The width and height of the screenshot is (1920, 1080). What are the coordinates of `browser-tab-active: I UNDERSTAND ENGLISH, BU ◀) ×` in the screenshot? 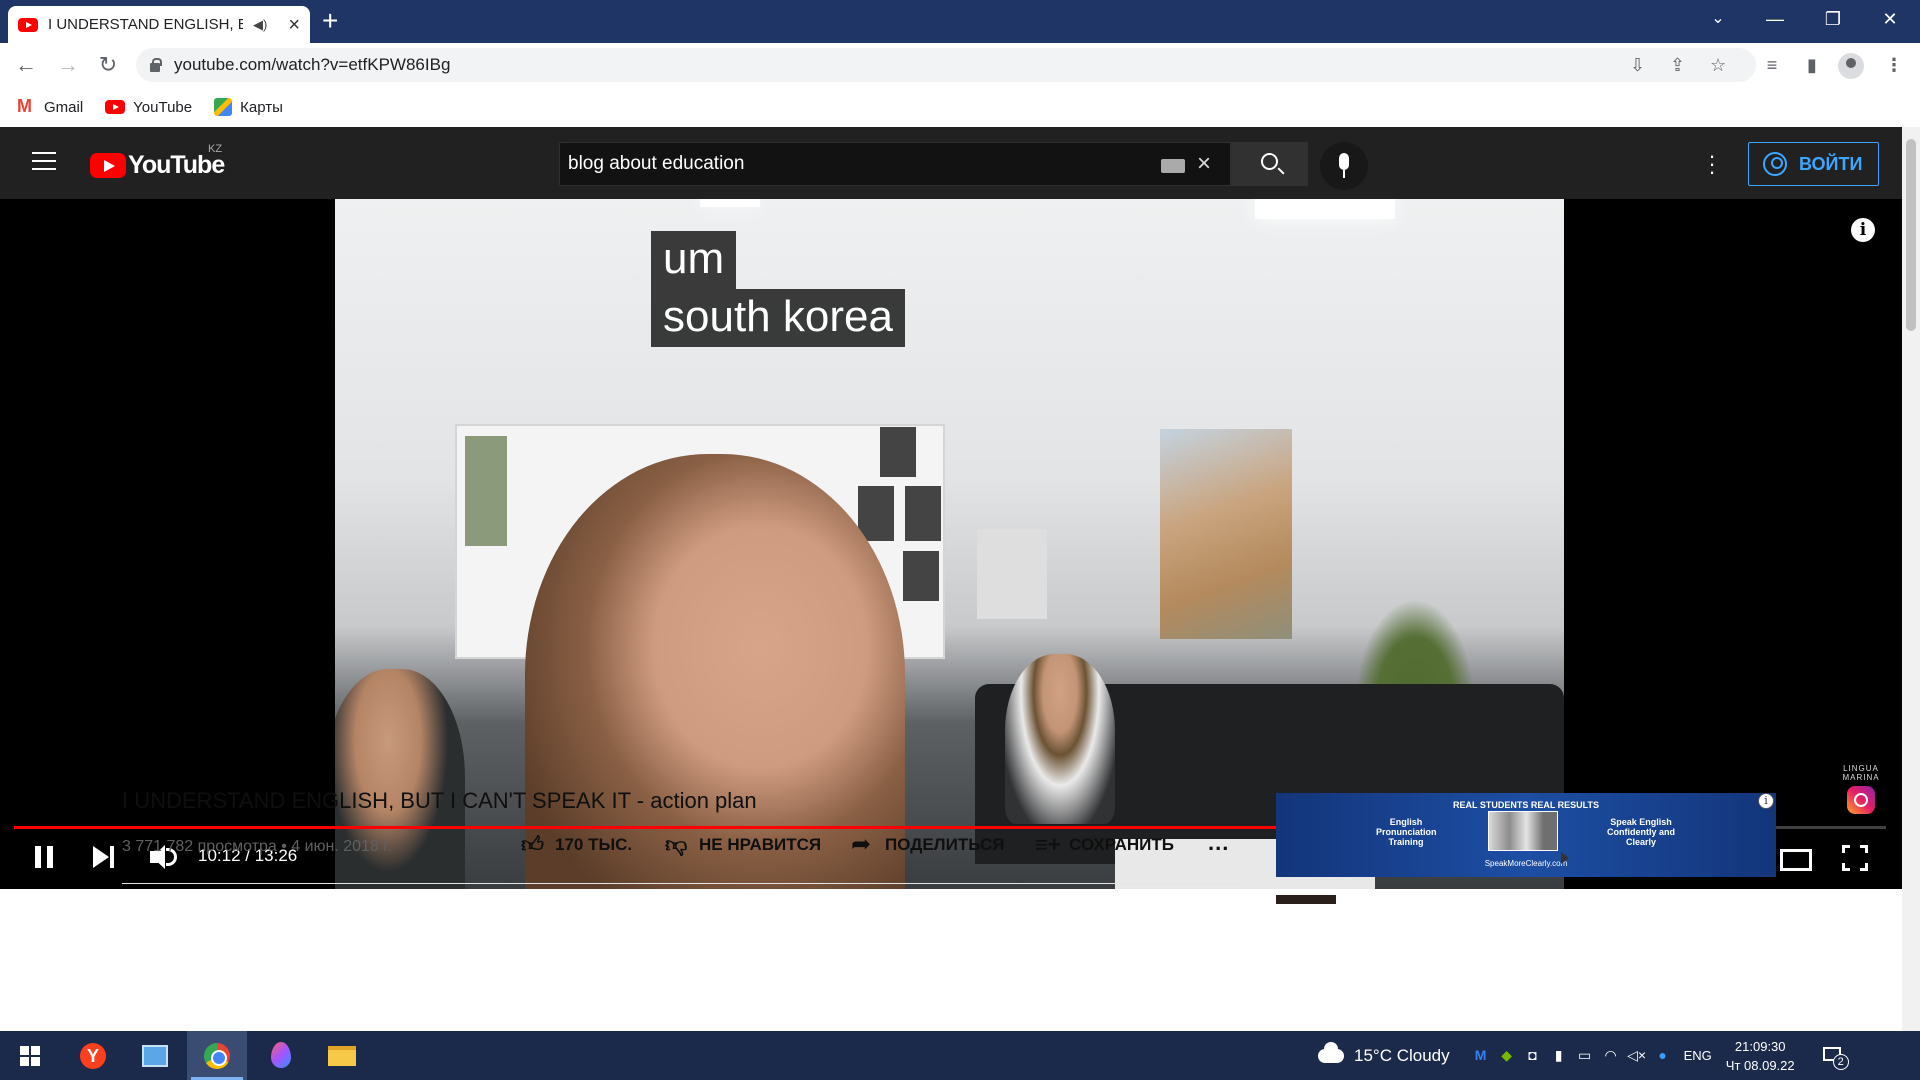 It's located at (159, 24).